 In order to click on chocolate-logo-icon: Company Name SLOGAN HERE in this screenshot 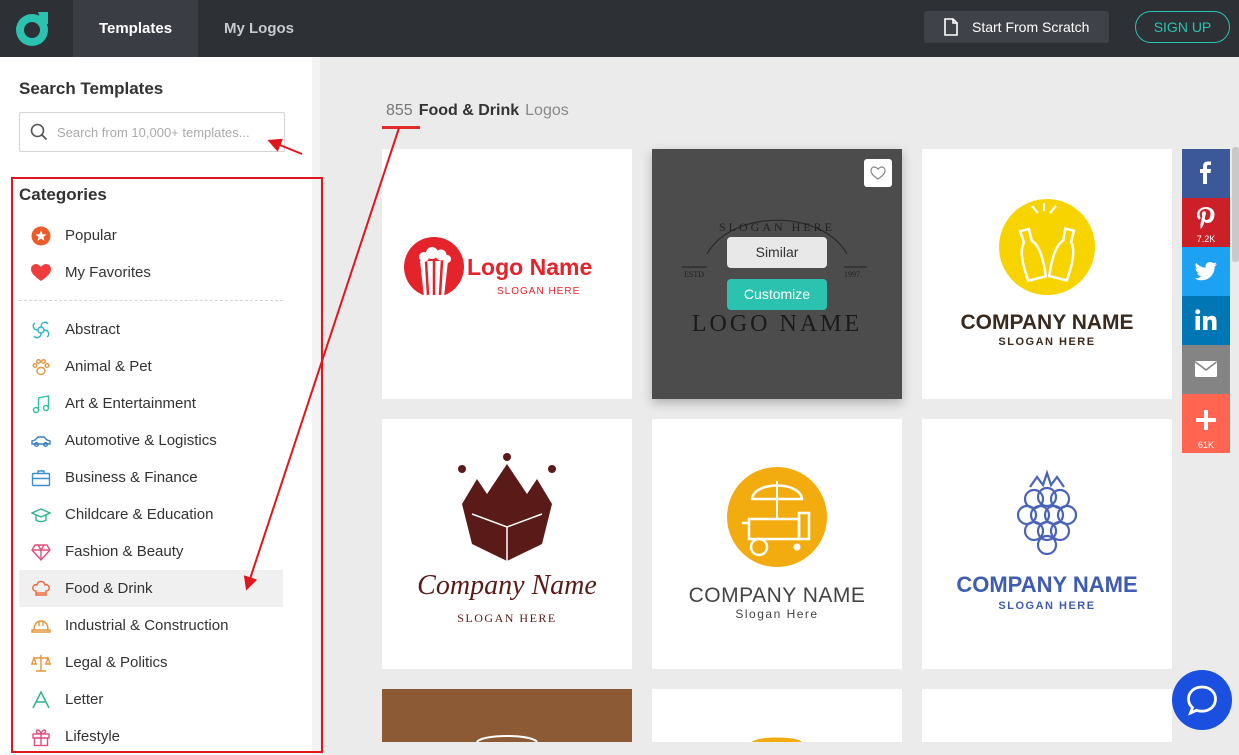, I will do `click(507, 539)`.